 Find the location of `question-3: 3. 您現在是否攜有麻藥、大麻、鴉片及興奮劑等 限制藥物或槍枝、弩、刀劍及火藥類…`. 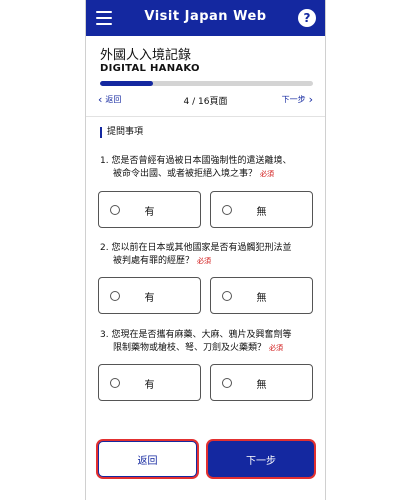

question-3: 3. 您現在是否攜有麻藥、大麻、鴉片及興奮劑等 限制藥物或槍枝、弩、刀劍及火藥類… is located at coordinates (207, 342).